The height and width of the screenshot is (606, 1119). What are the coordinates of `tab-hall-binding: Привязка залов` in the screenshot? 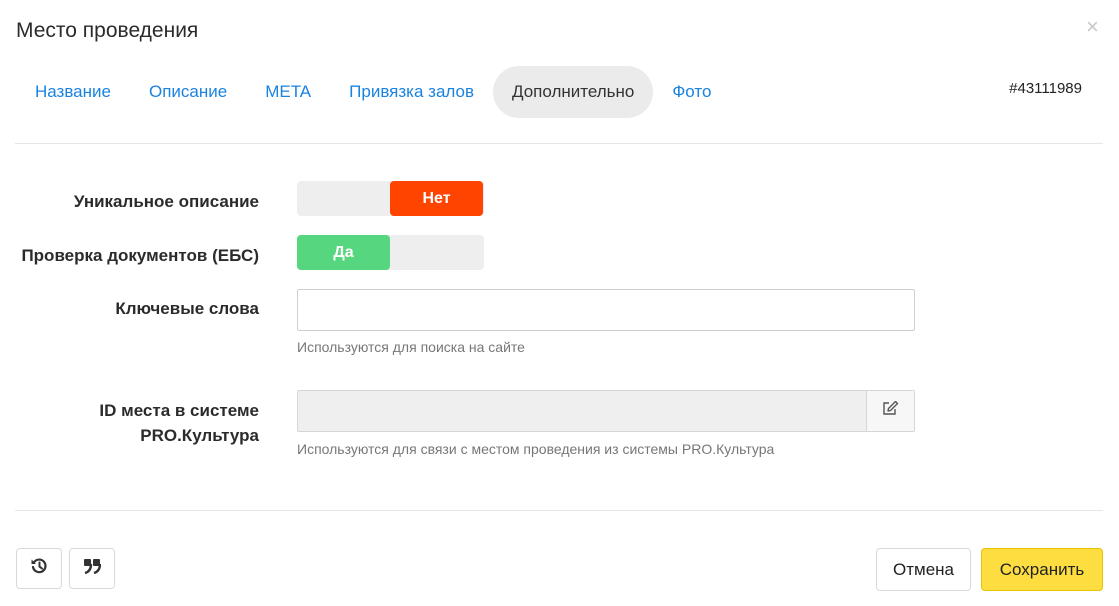 It's located at (411, 92).